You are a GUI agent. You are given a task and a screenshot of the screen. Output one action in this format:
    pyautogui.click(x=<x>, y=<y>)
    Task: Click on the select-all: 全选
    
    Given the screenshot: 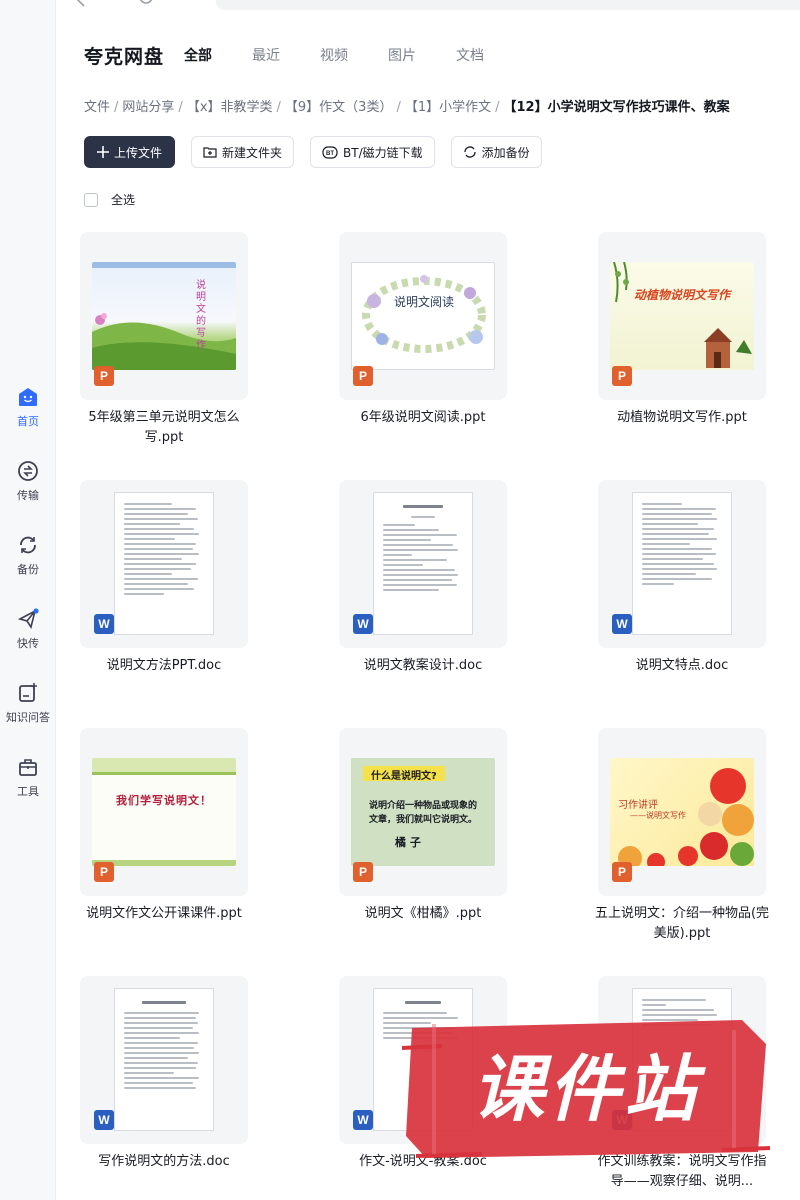 What is the action you would take?
    pyautogui.click(x=109, y=199)
    